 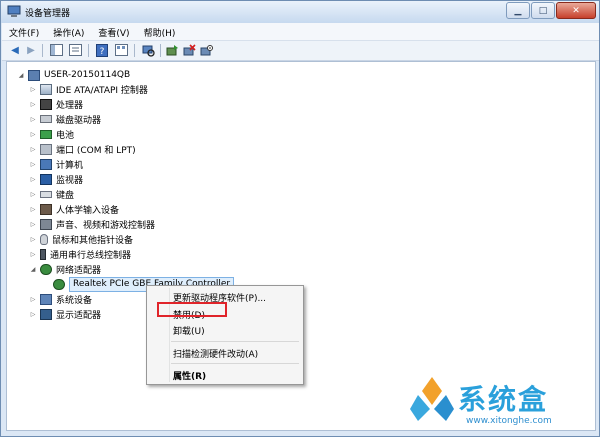 I want to click on scan-hardware-icon, so click(x=148, y=50).